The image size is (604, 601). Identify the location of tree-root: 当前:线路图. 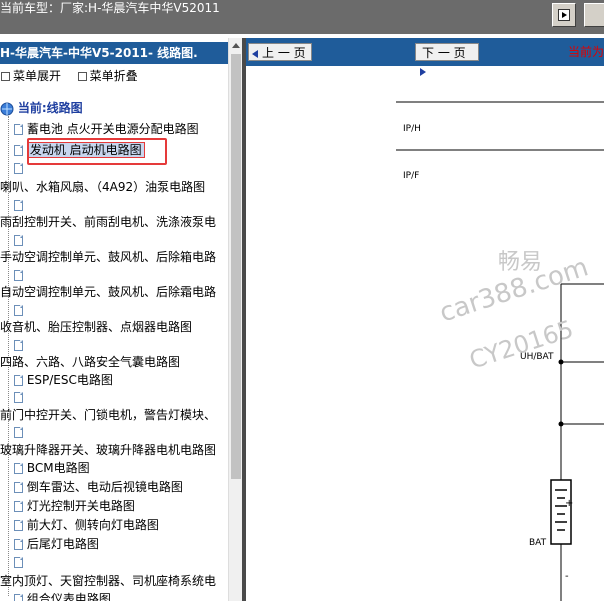
(41, 108).